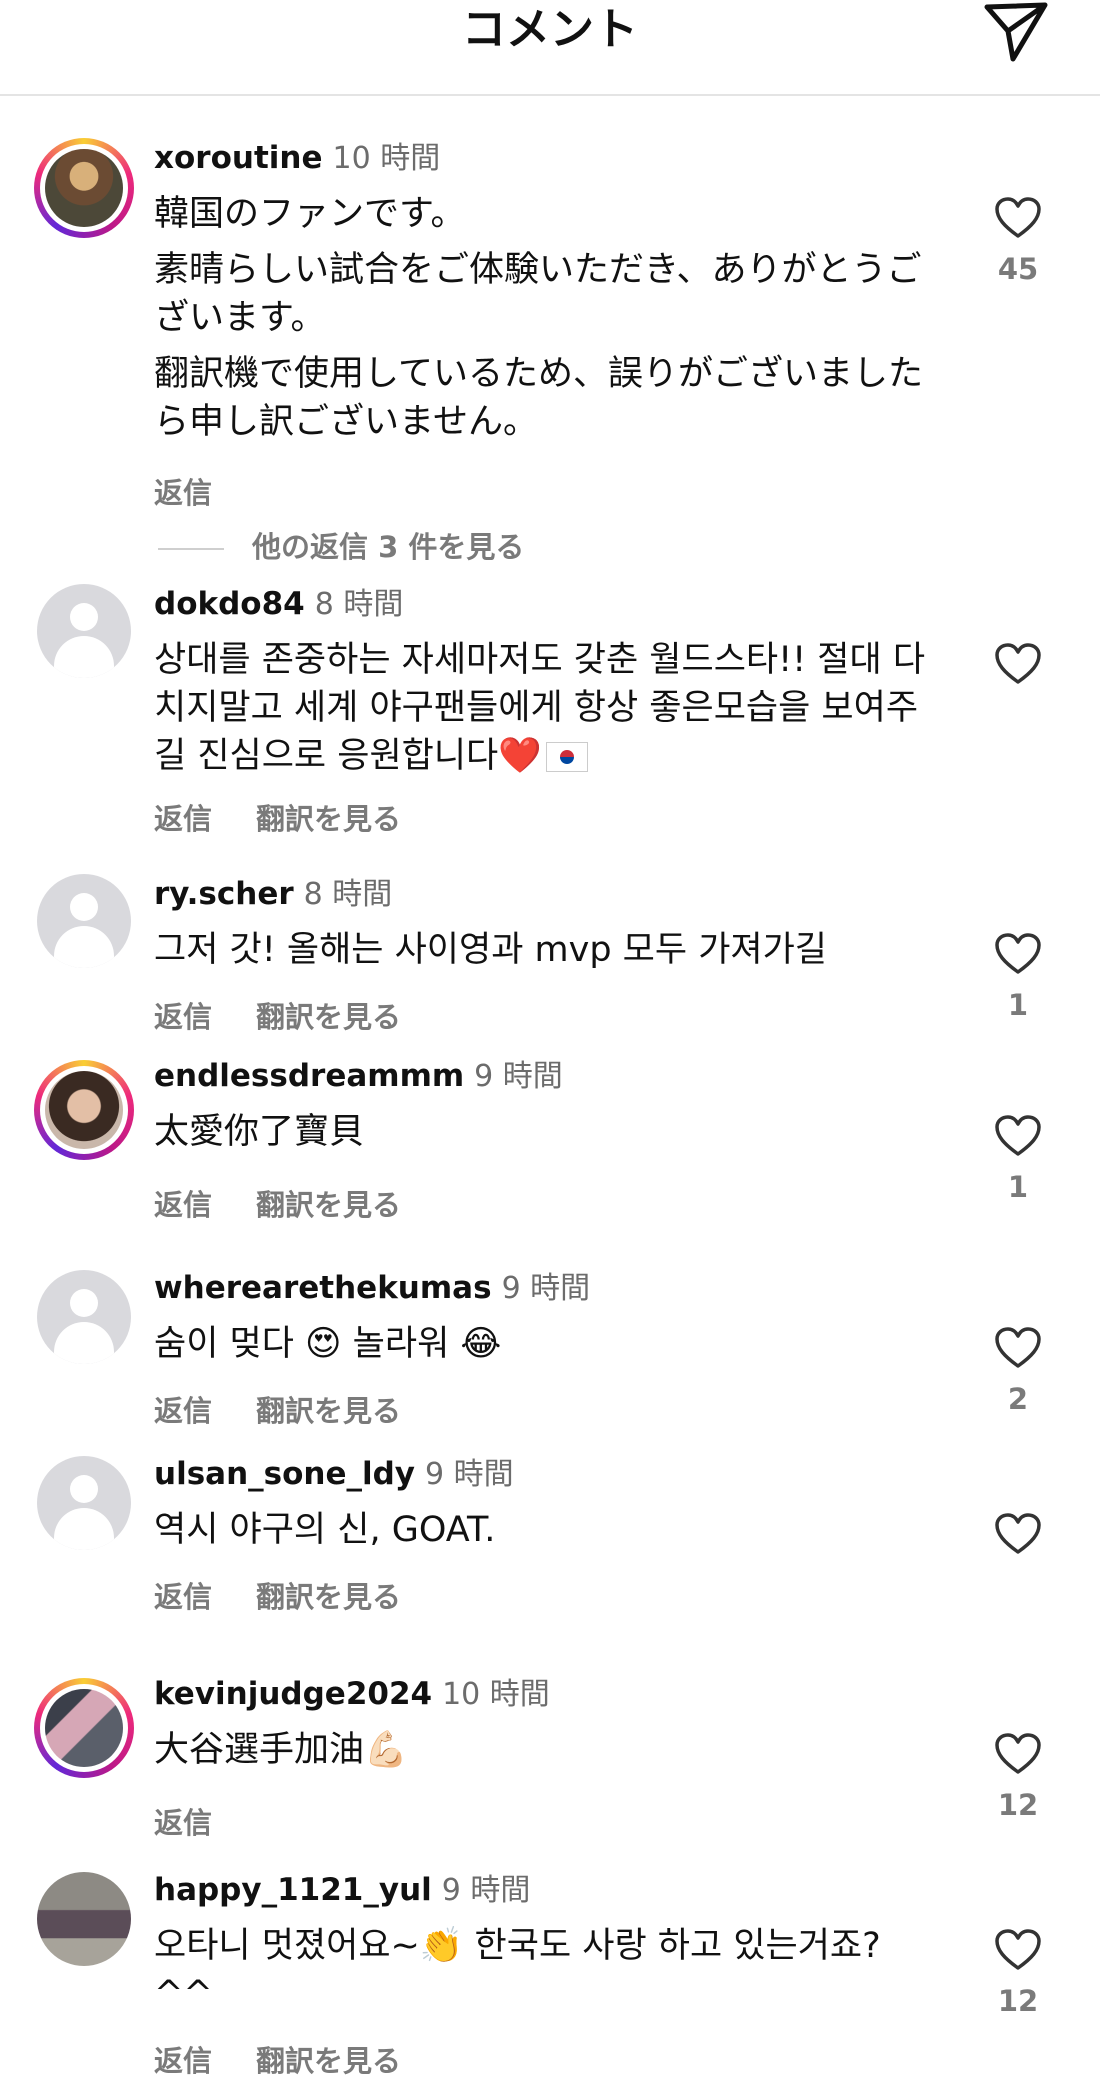 The image size is (1100, 2080). Describe the element at coordinates (325, 1530) in the screenshot. I see `comment-text: 역시 야구의 신, GOAT.` at that location.